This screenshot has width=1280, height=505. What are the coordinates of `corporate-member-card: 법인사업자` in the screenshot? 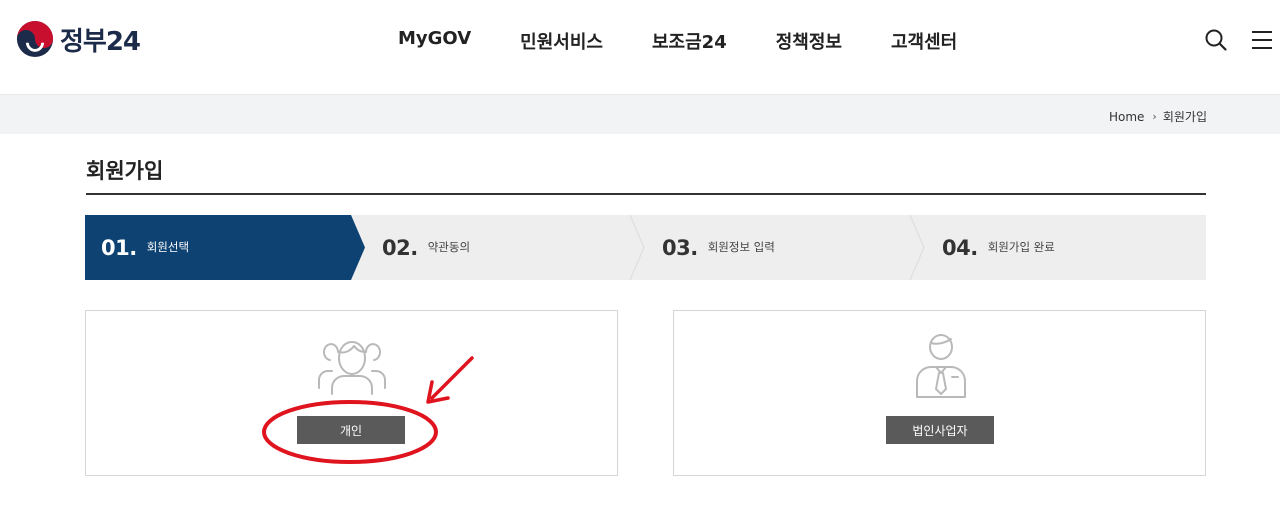 It's located at (939, 393).